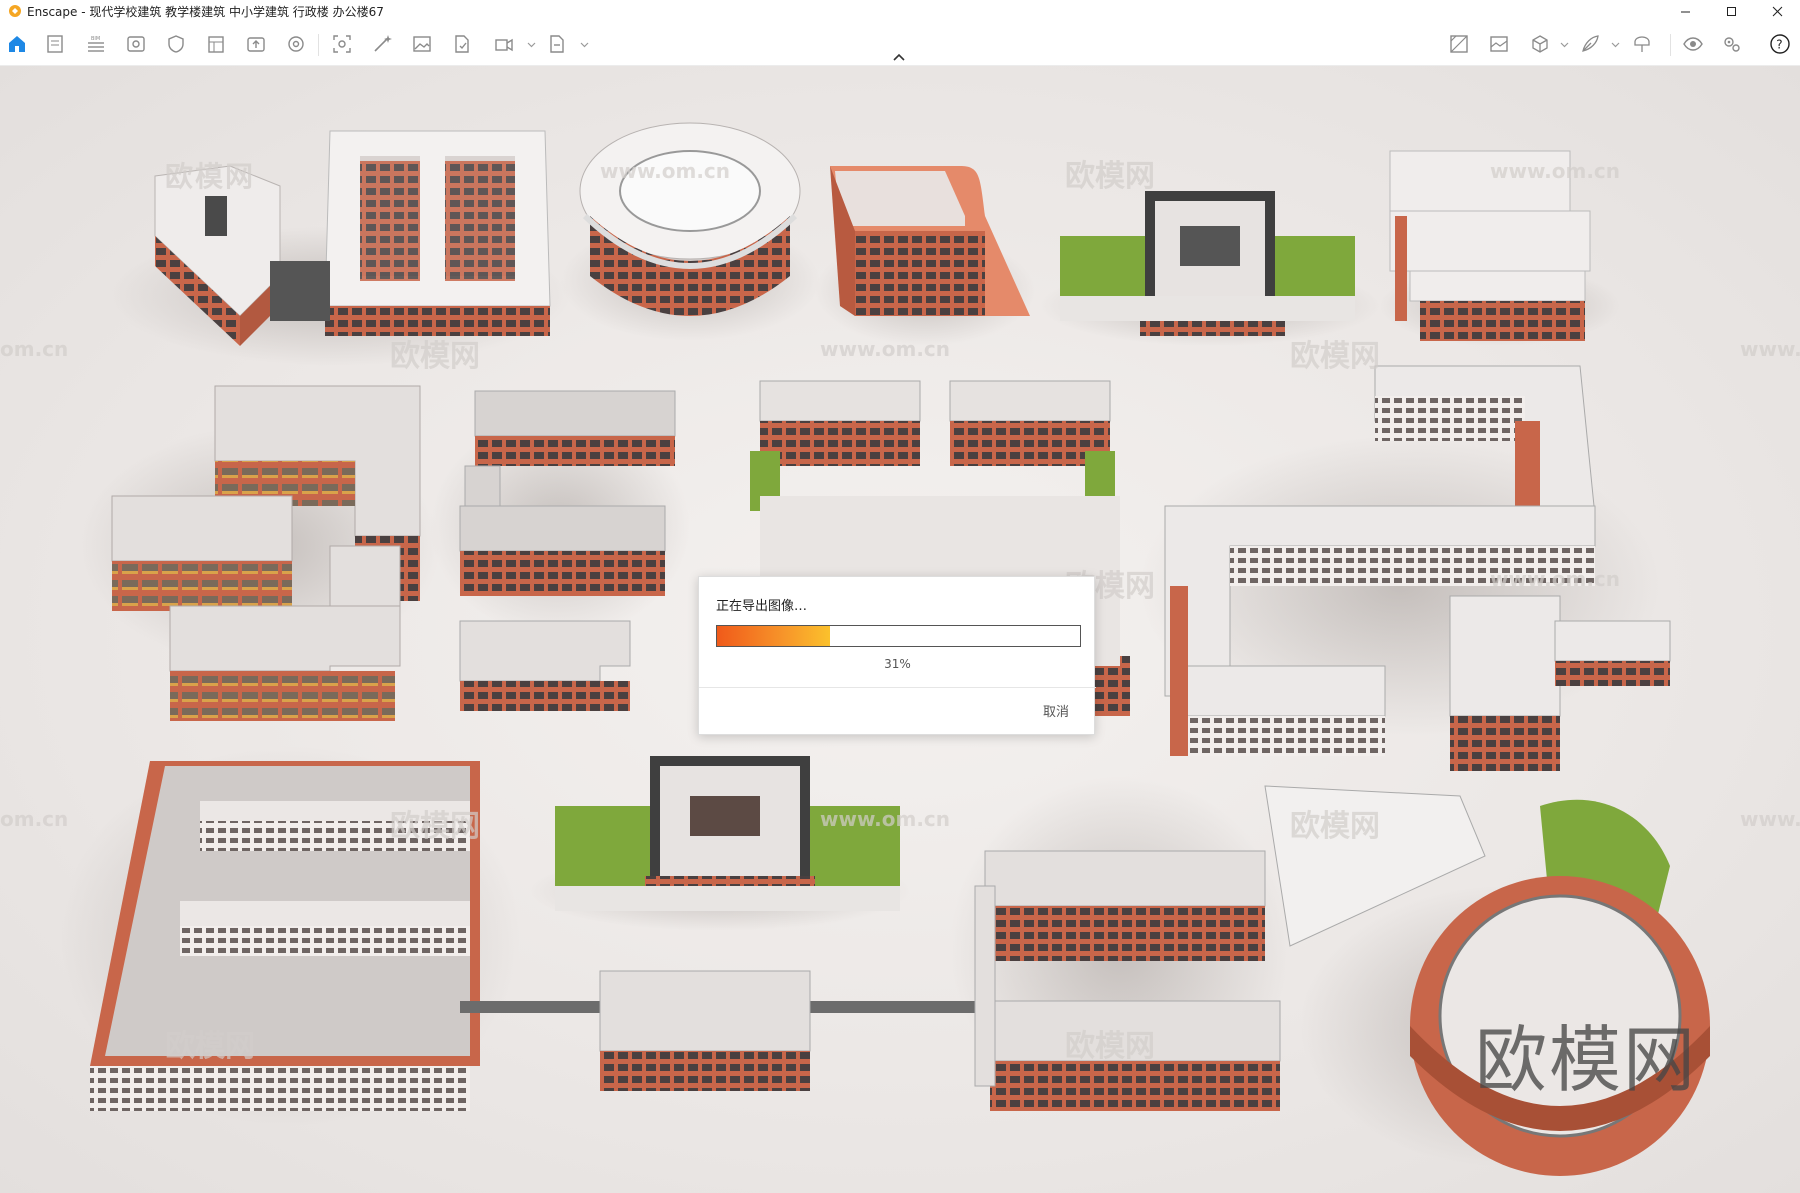  I want to click on building-admin-green-bottom, so click(720, 843).